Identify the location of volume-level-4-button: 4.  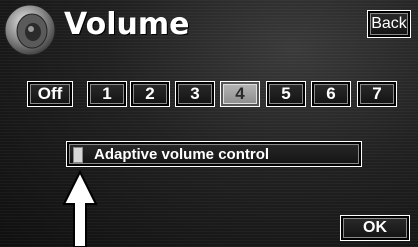
(240, 94).